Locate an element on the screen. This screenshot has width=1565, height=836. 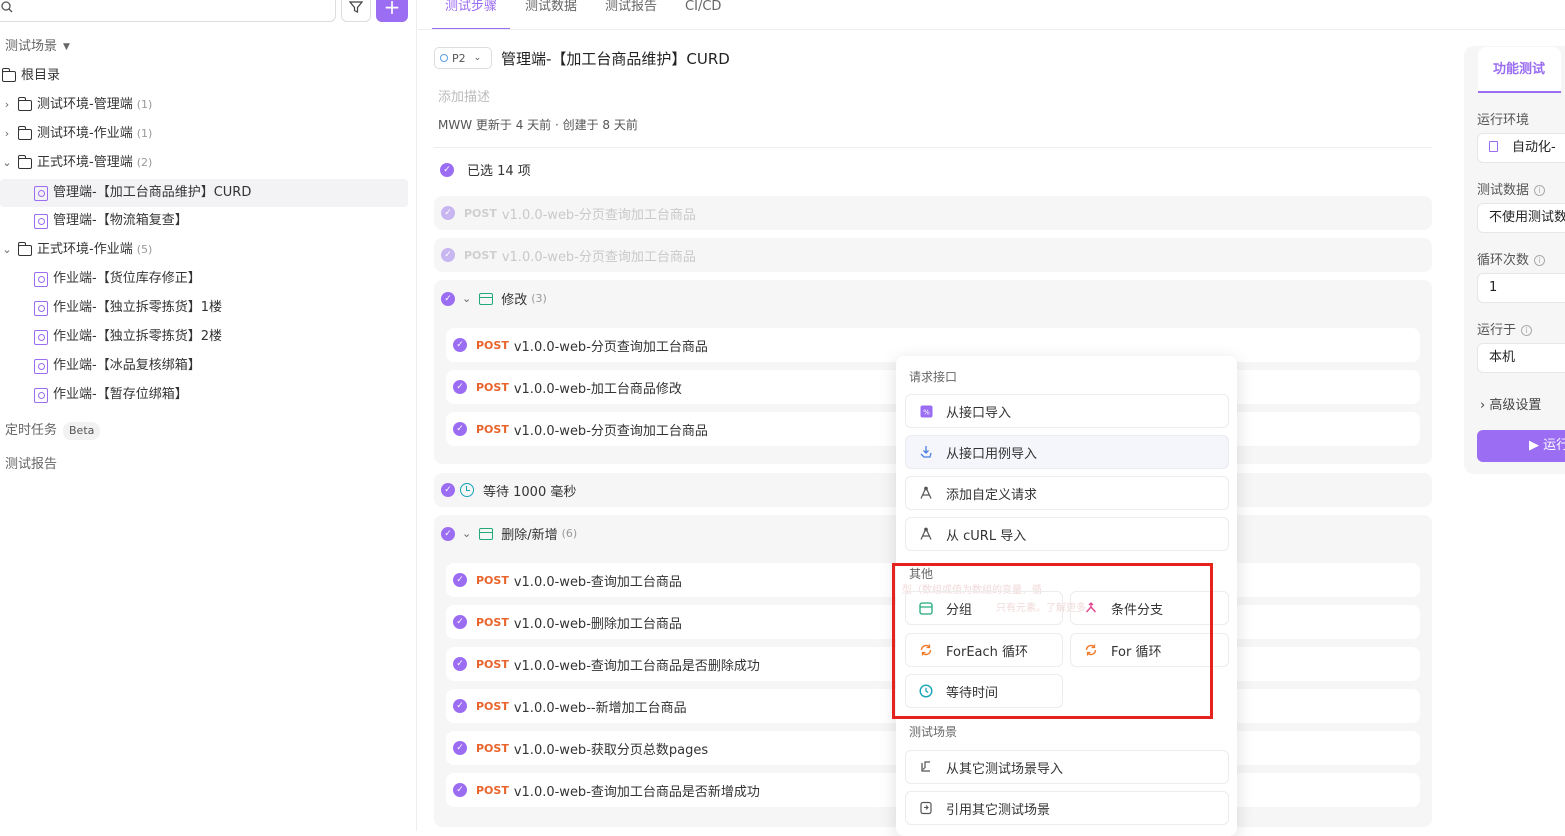
test-data-label-row: 测试数据 i is located at coordinates (1511, 188).